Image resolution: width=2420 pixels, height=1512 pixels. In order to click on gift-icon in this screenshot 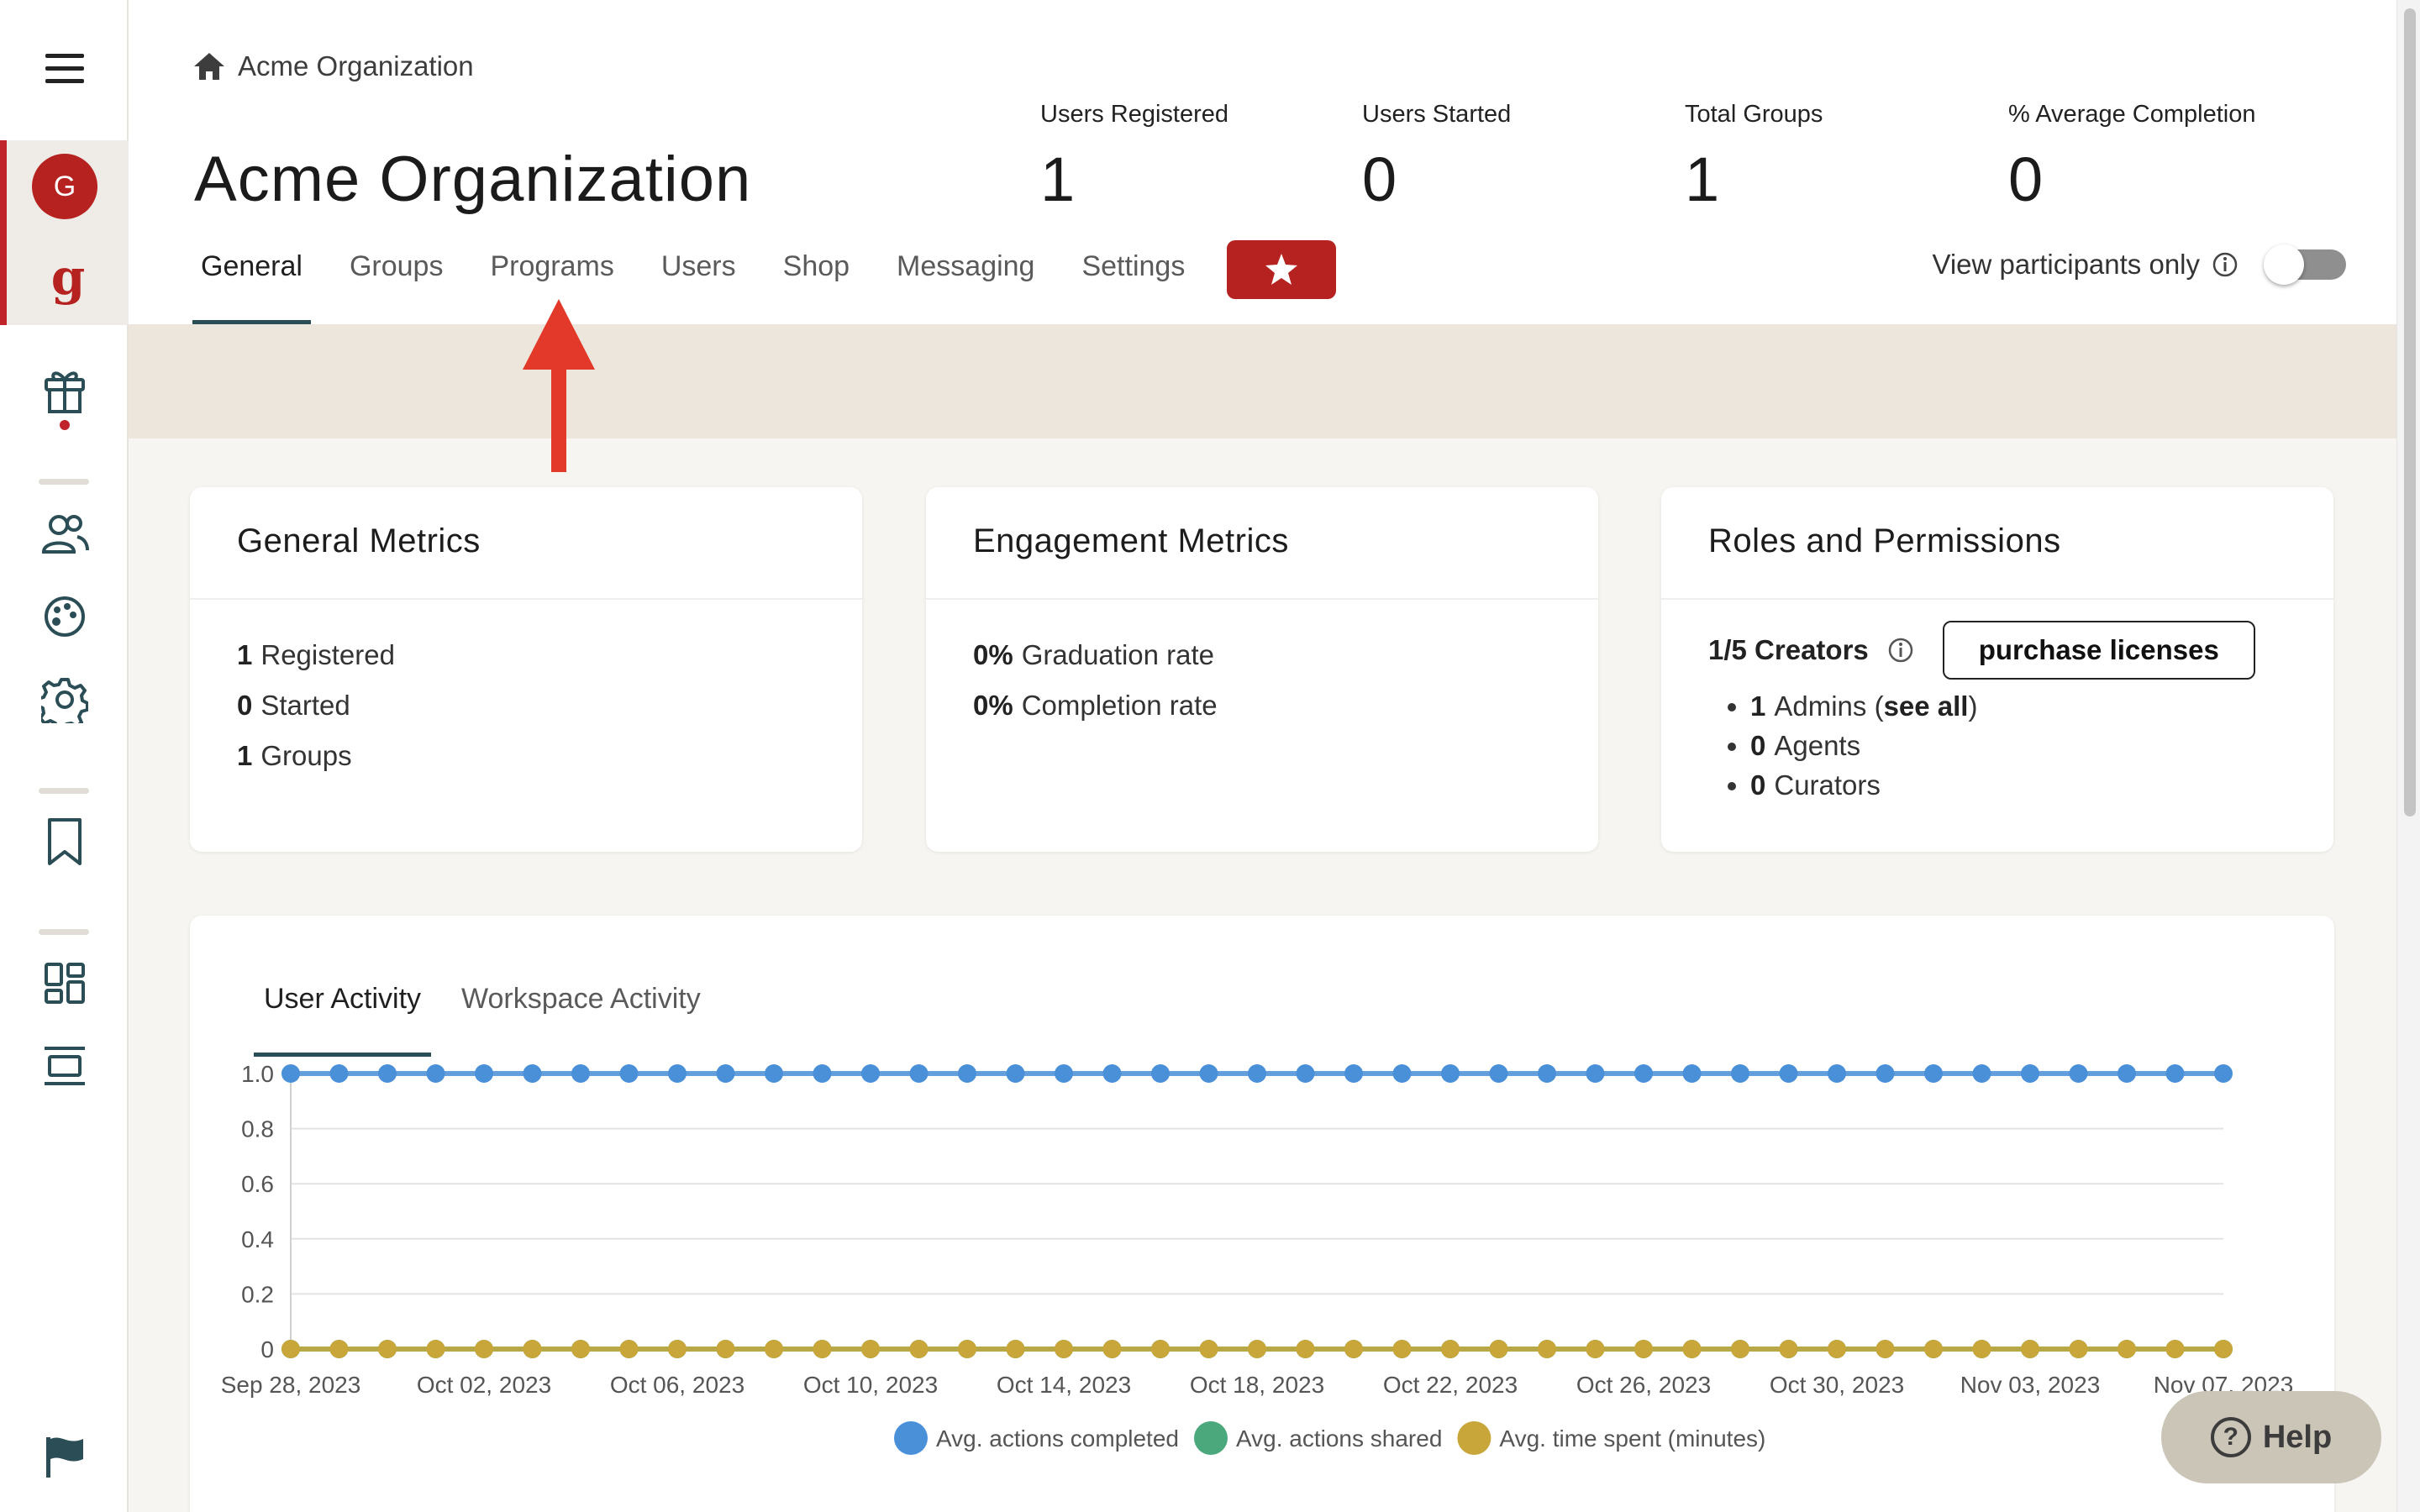, I will do `click(64, 399)`.